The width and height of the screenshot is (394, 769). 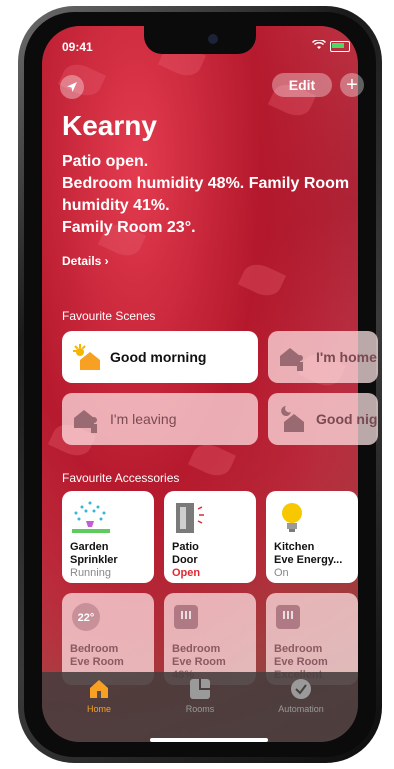 I want to click on edit-button: Edit, so click(x=302, y=85).